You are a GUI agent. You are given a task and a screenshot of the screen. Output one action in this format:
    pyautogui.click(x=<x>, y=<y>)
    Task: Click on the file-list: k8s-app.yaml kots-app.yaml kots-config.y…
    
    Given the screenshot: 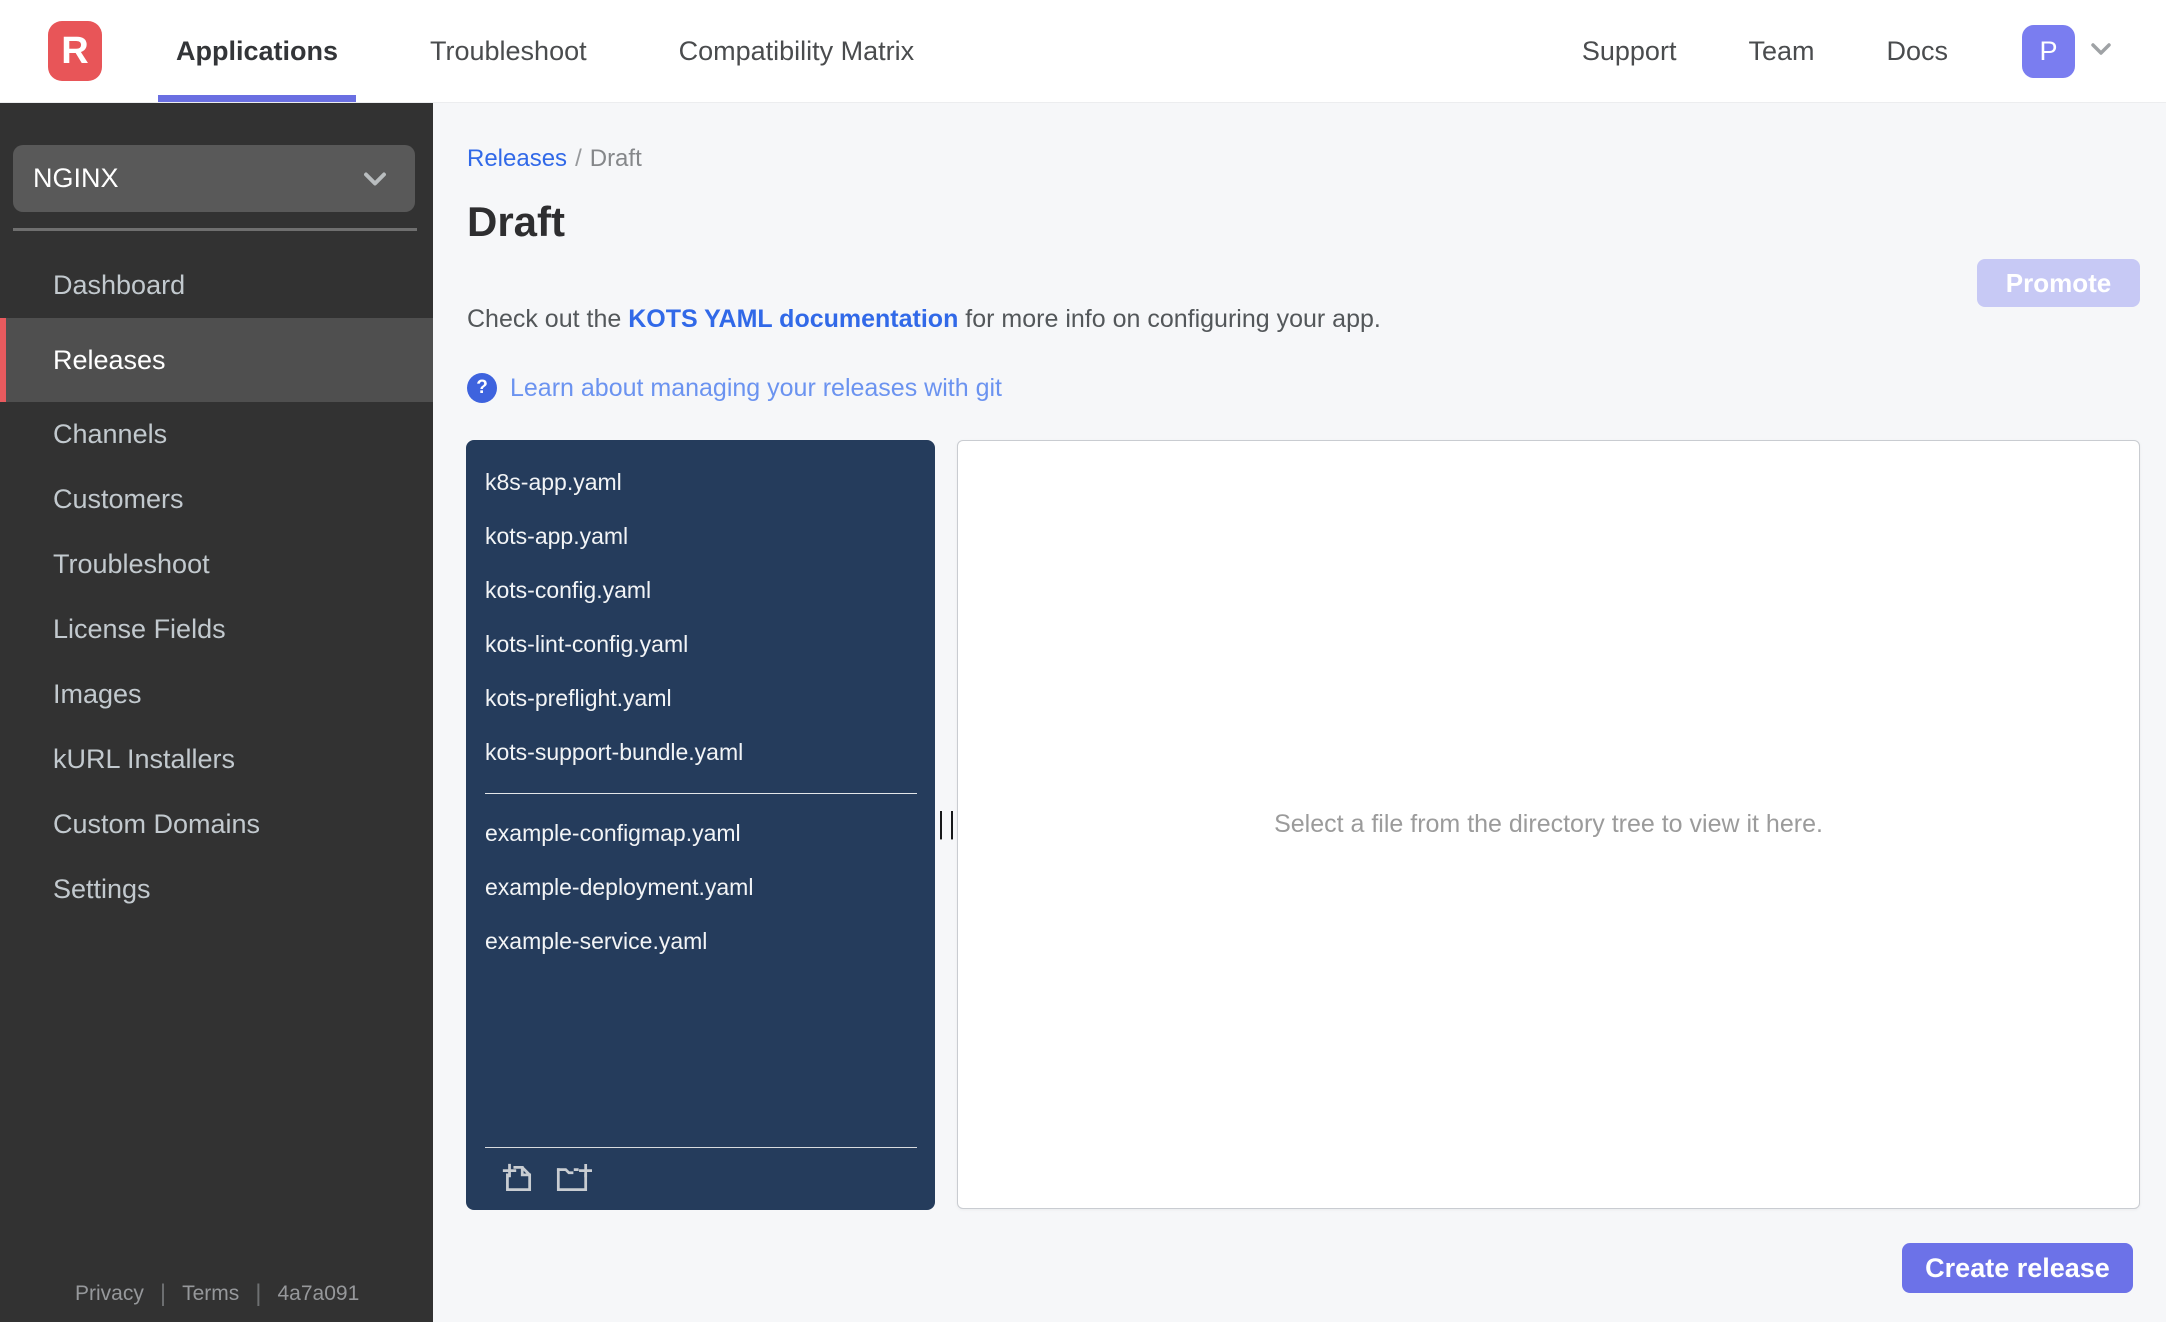 What is the action you would take?
    pyautogui.click(x=700, y=704)
    